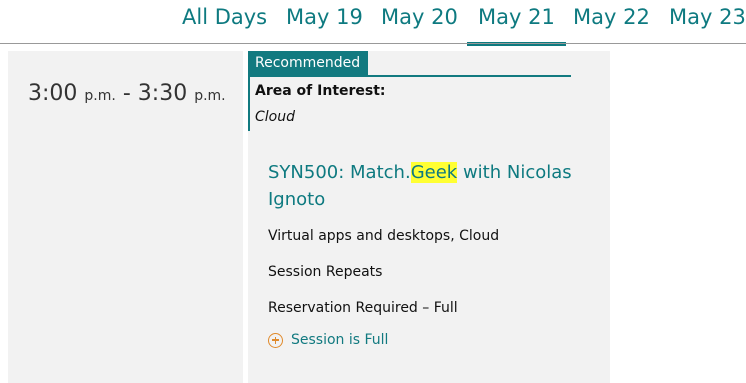 The width and height of the screenshot is (746, 383). I want to click on session-full-label: Session is Full, so click(340, 340).